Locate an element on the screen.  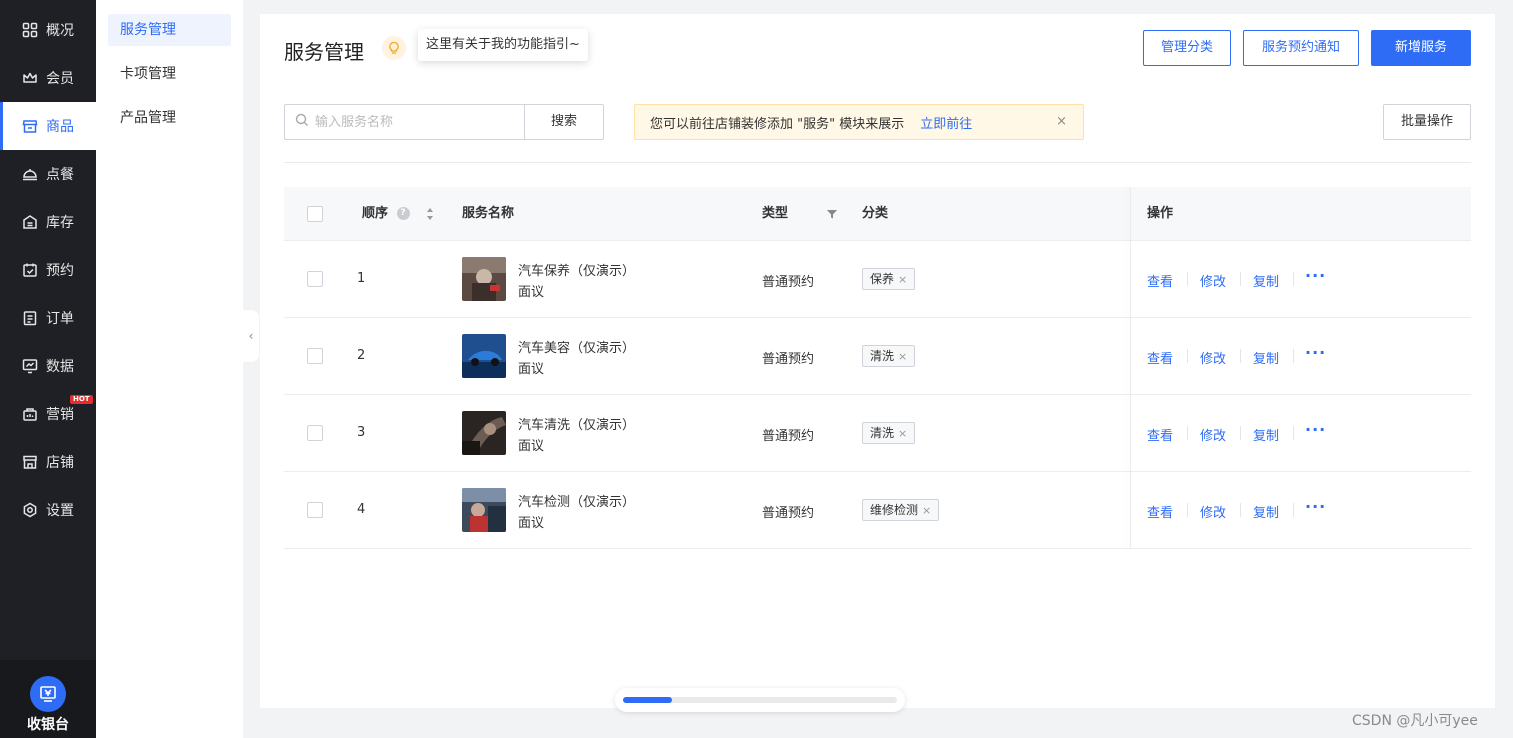
cashier-label: 收银台 is located at coordinates (48, 725).